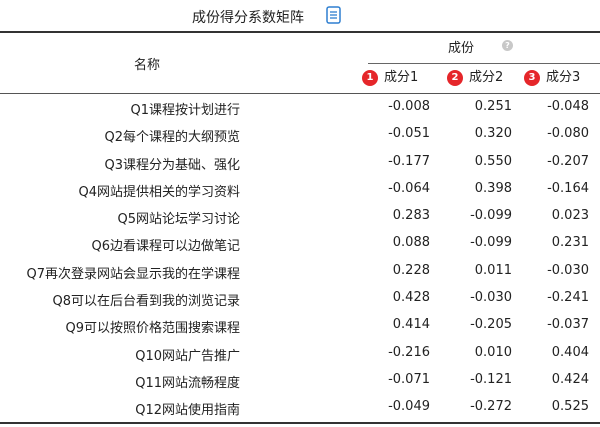  What do you see at coordinates (409, 407) in the screenshot?
I see `cell-value: -0.049` at bounding box center [409, 407].